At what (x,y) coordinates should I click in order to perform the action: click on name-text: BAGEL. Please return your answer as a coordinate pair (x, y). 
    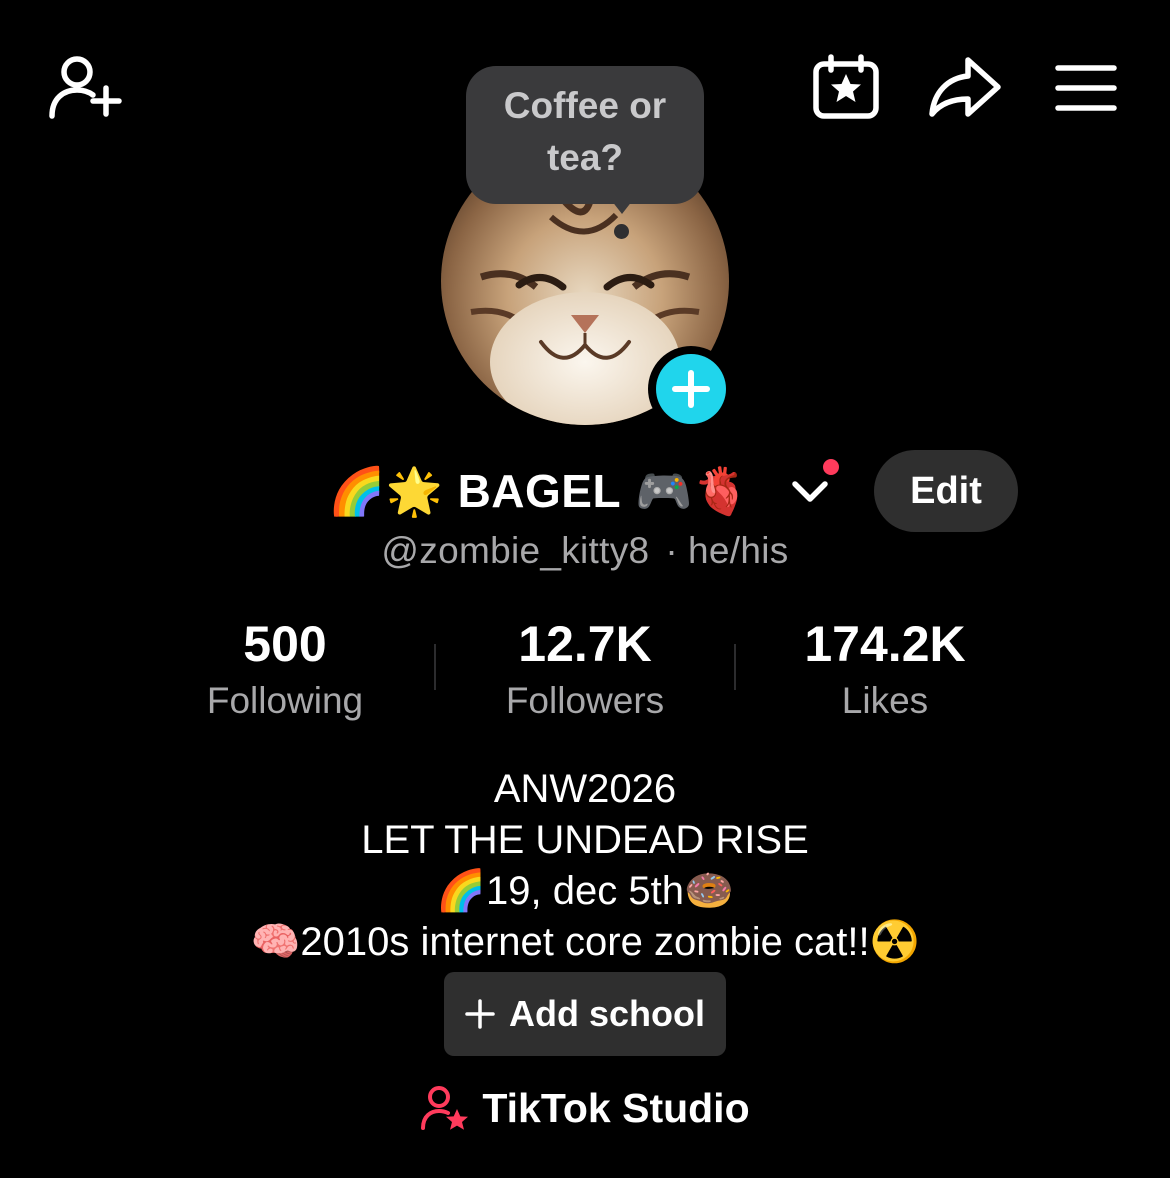
    Looking at the image, I should click on (539, 491).